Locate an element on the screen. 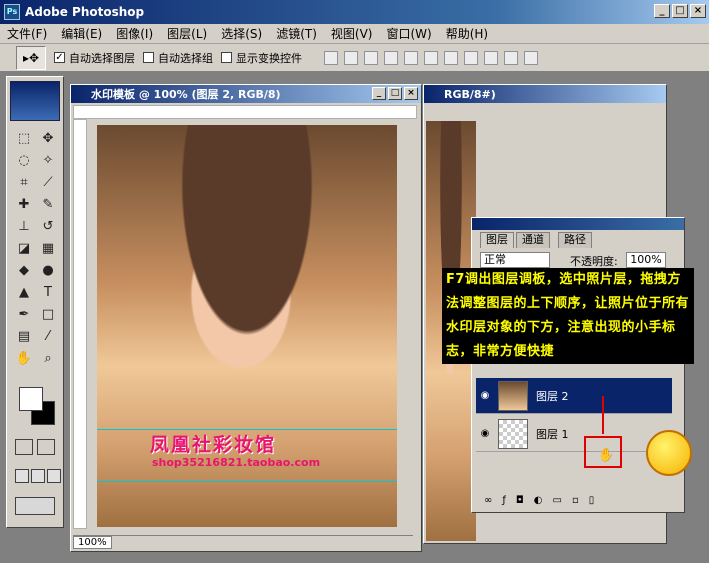 This screenshot has height=563, width=709. maximize-button: □ is located at coordinates (680, 11).